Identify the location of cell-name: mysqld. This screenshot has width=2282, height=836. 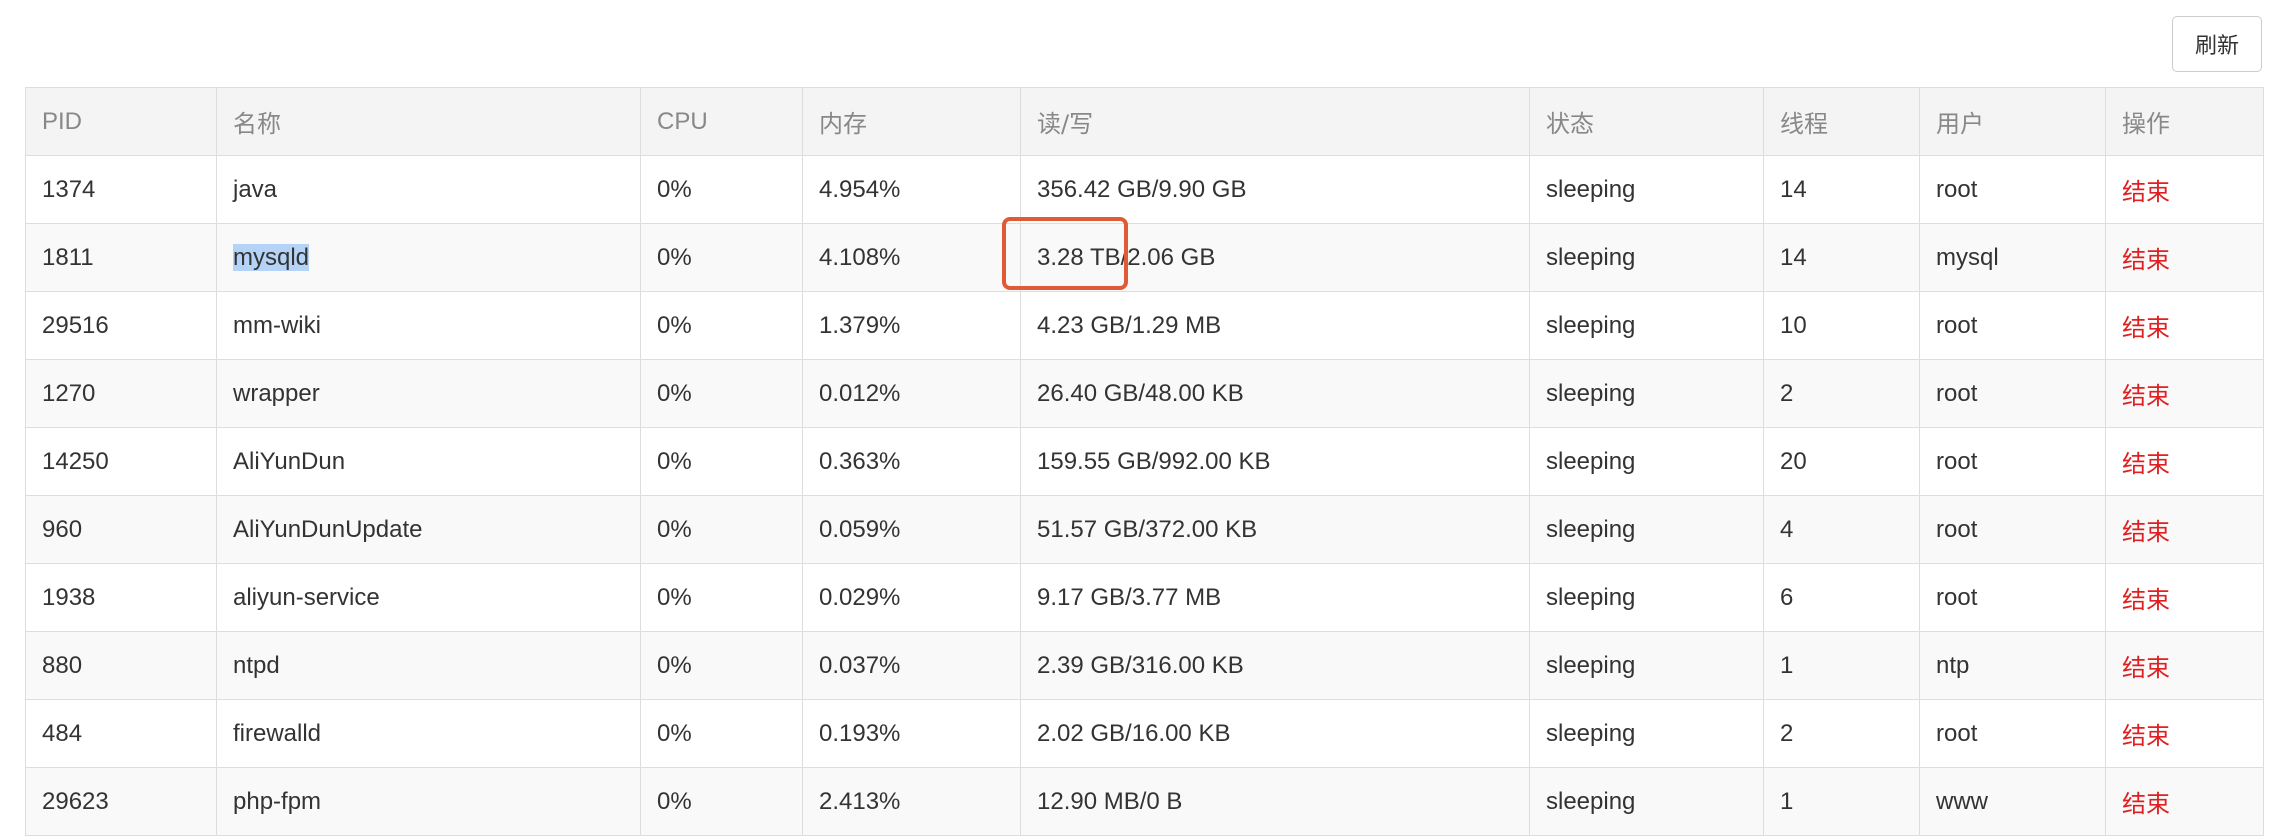
(428, 257).